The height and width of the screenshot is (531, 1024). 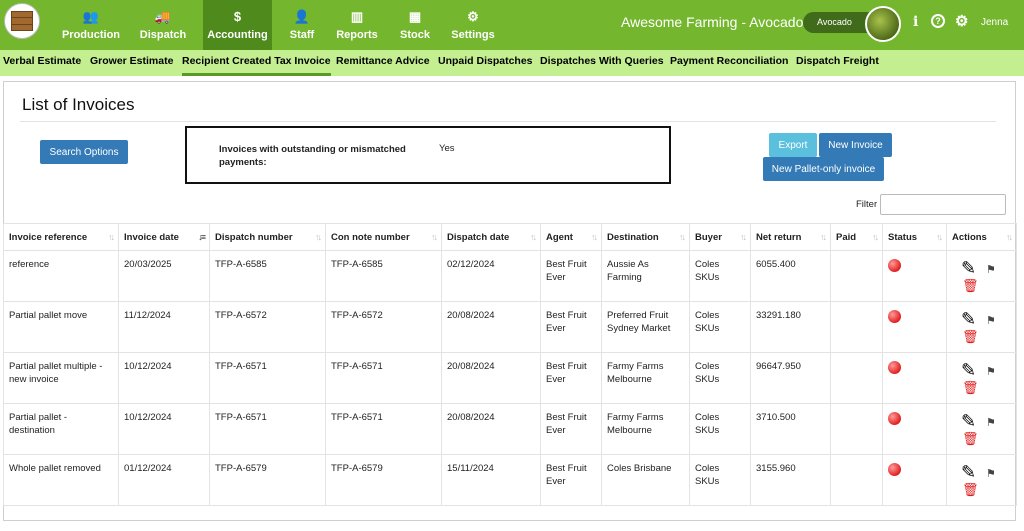 I want to click on cell-invoice-date: 01/12/2024, so click(x=164, y=480).